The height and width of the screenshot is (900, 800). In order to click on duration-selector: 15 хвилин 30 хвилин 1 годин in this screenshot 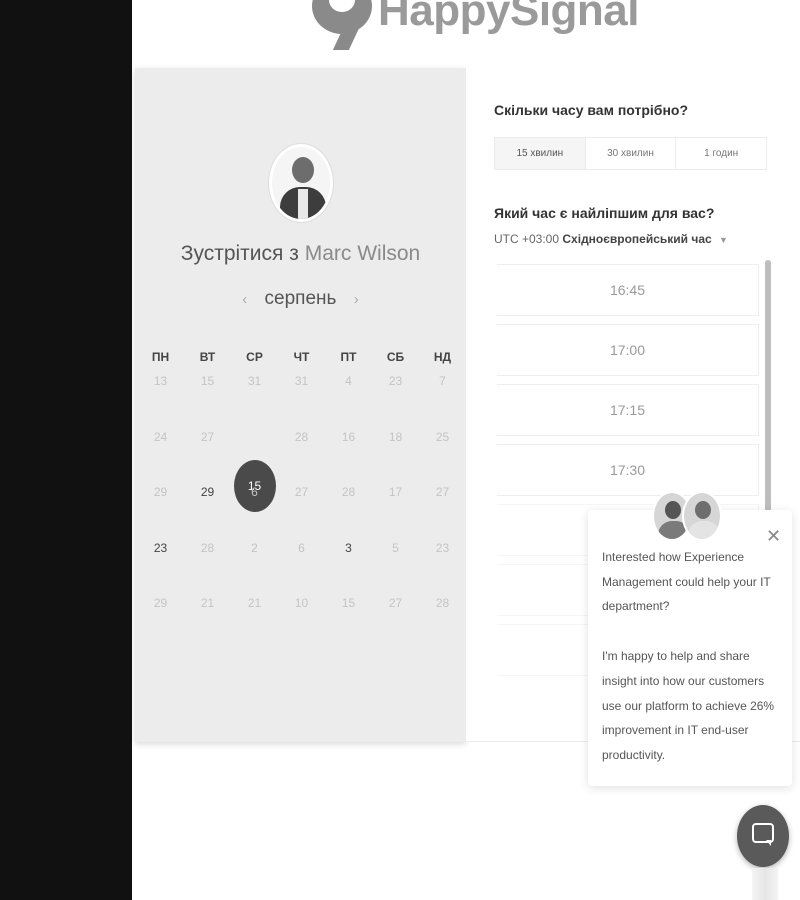, I will do `click(630, 153)`.